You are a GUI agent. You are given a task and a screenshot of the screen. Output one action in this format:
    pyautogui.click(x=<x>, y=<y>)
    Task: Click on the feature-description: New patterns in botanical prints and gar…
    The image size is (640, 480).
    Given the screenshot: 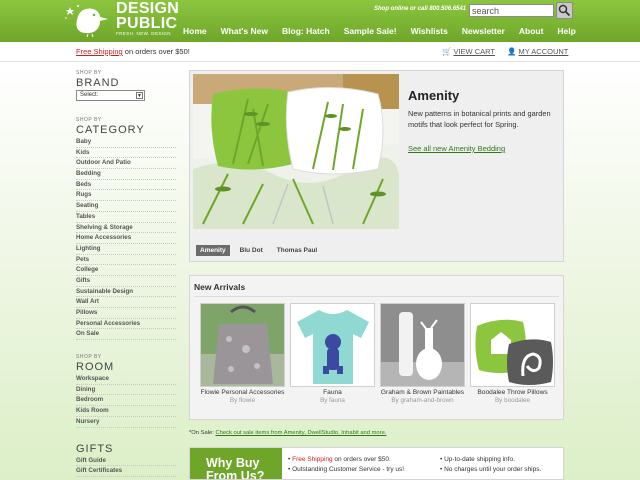 What is the action you would take?
    pyautogui.click(x=479, y=119)
    